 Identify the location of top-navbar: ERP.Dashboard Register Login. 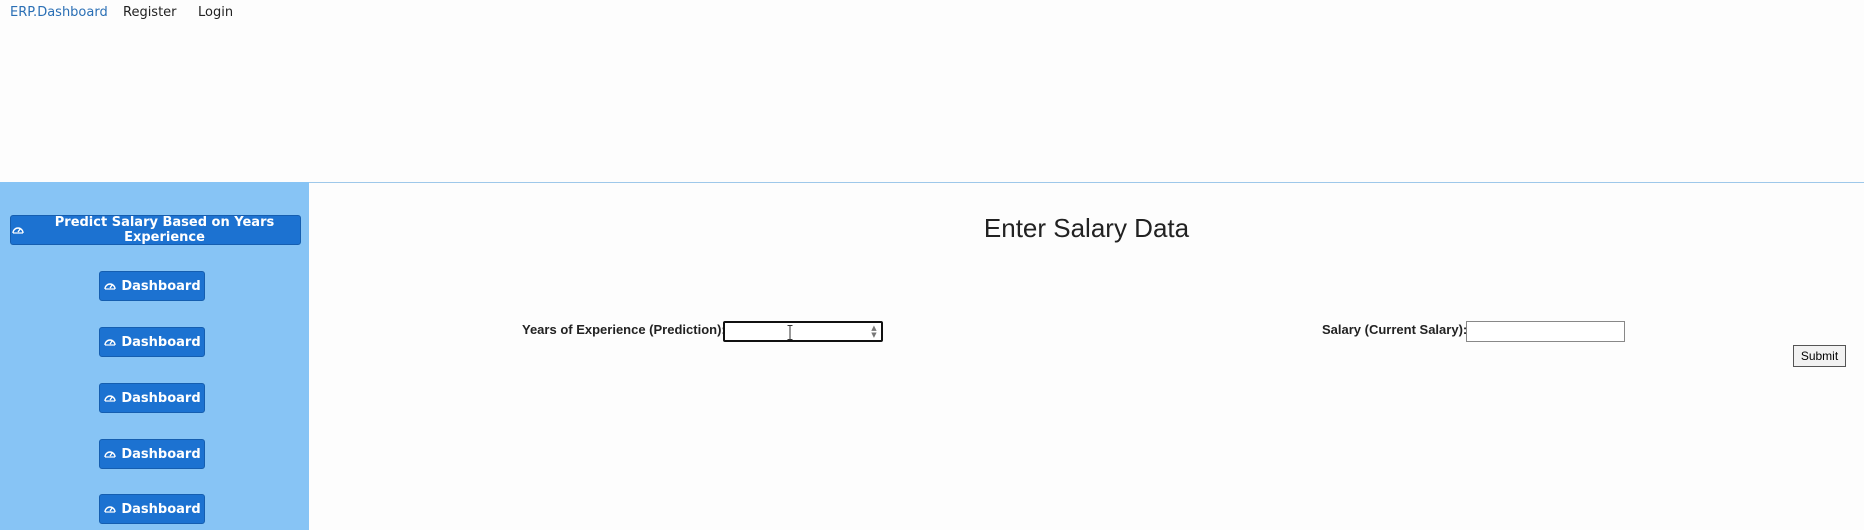
(932, 14).